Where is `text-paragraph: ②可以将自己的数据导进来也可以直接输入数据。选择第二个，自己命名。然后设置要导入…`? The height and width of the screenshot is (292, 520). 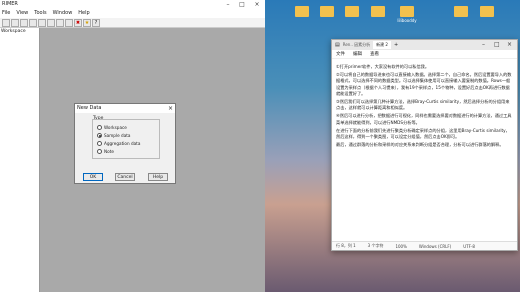
text-paragraph: ②可以将自己的数据导进来也可以直接输入数据。选择第二个，自己命名。然后设置要导入… is located at coordinates (424, 84).